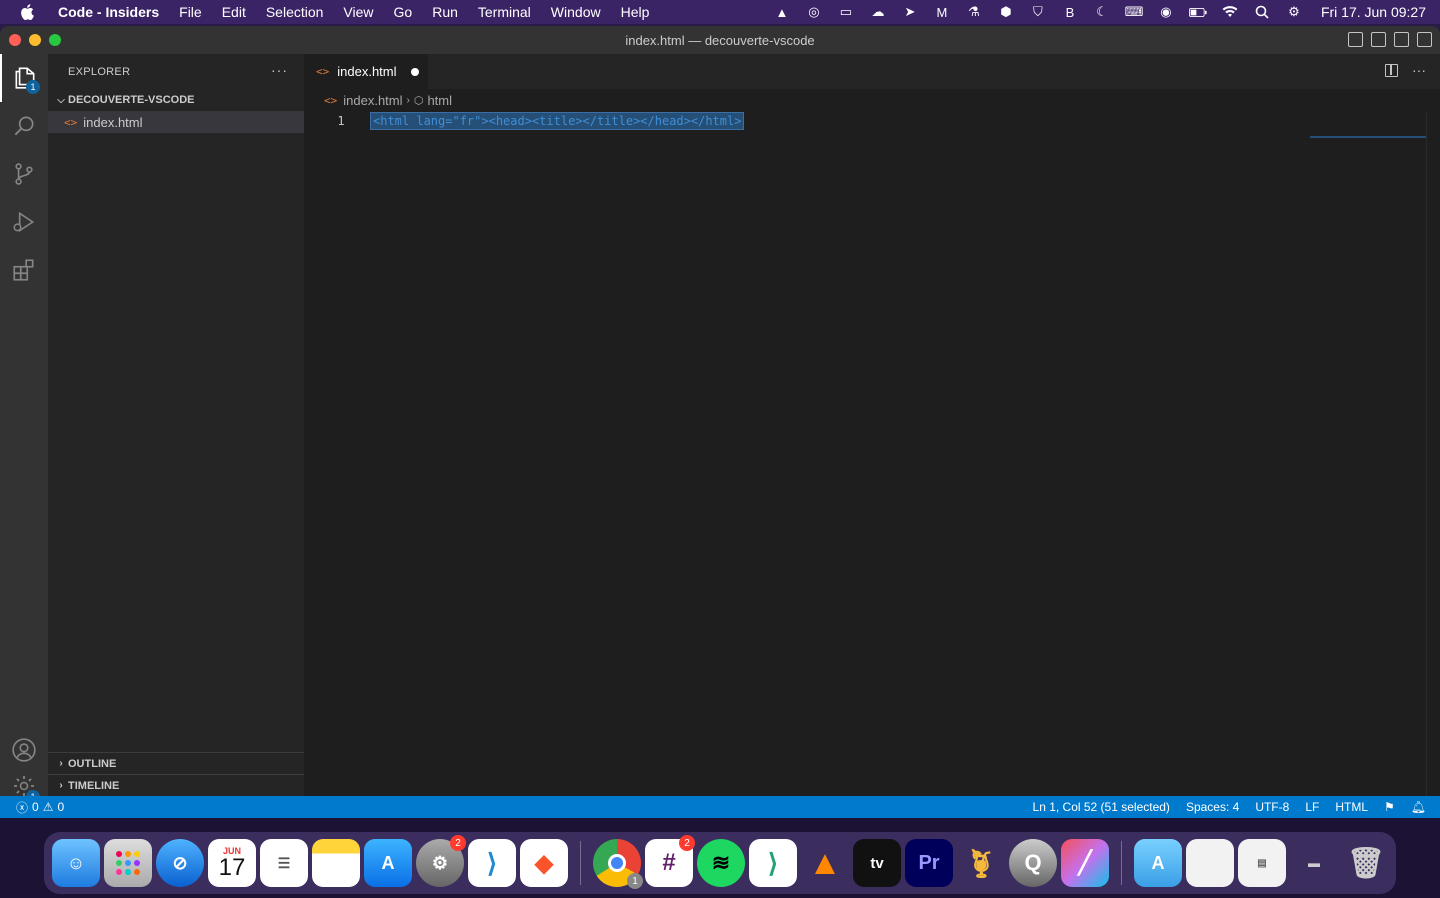 This screenshot has height=898, width=1440. Describe the element at coordinates (1294, 12) in the screenshot. I see `control-center-icon: ⚙` at that location.